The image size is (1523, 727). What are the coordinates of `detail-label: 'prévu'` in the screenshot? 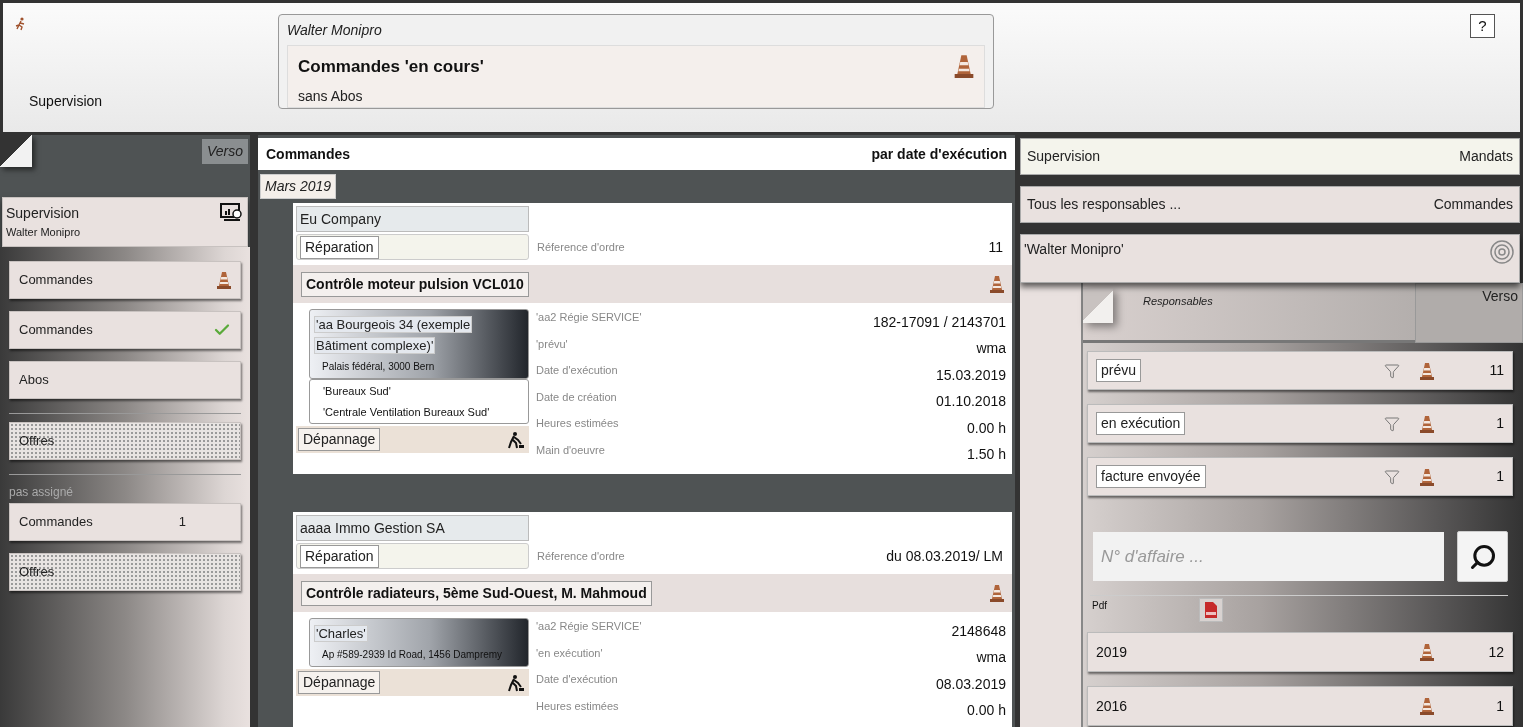 It's located at (552, 344).